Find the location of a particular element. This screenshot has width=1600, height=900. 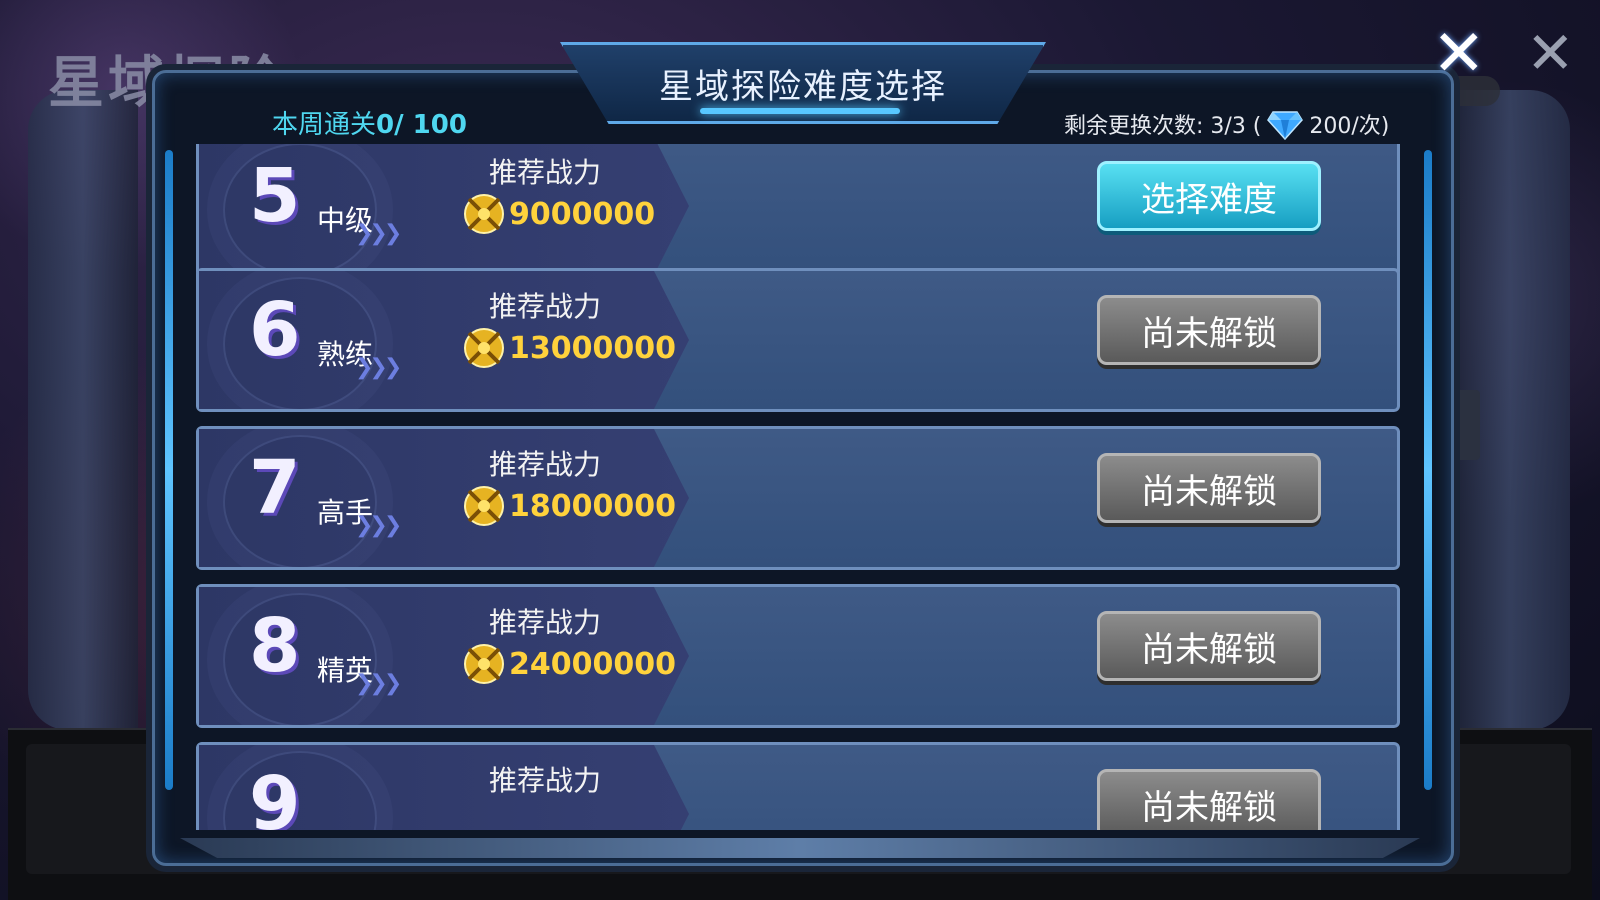

power-row: 24000000 is located at coordinates (568, 664).